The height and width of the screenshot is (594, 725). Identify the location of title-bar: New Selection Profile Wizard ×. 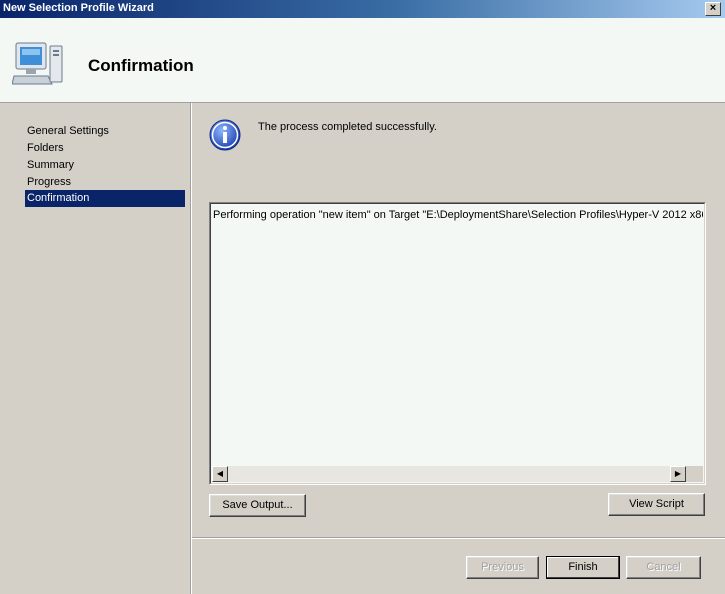
(362, 9).